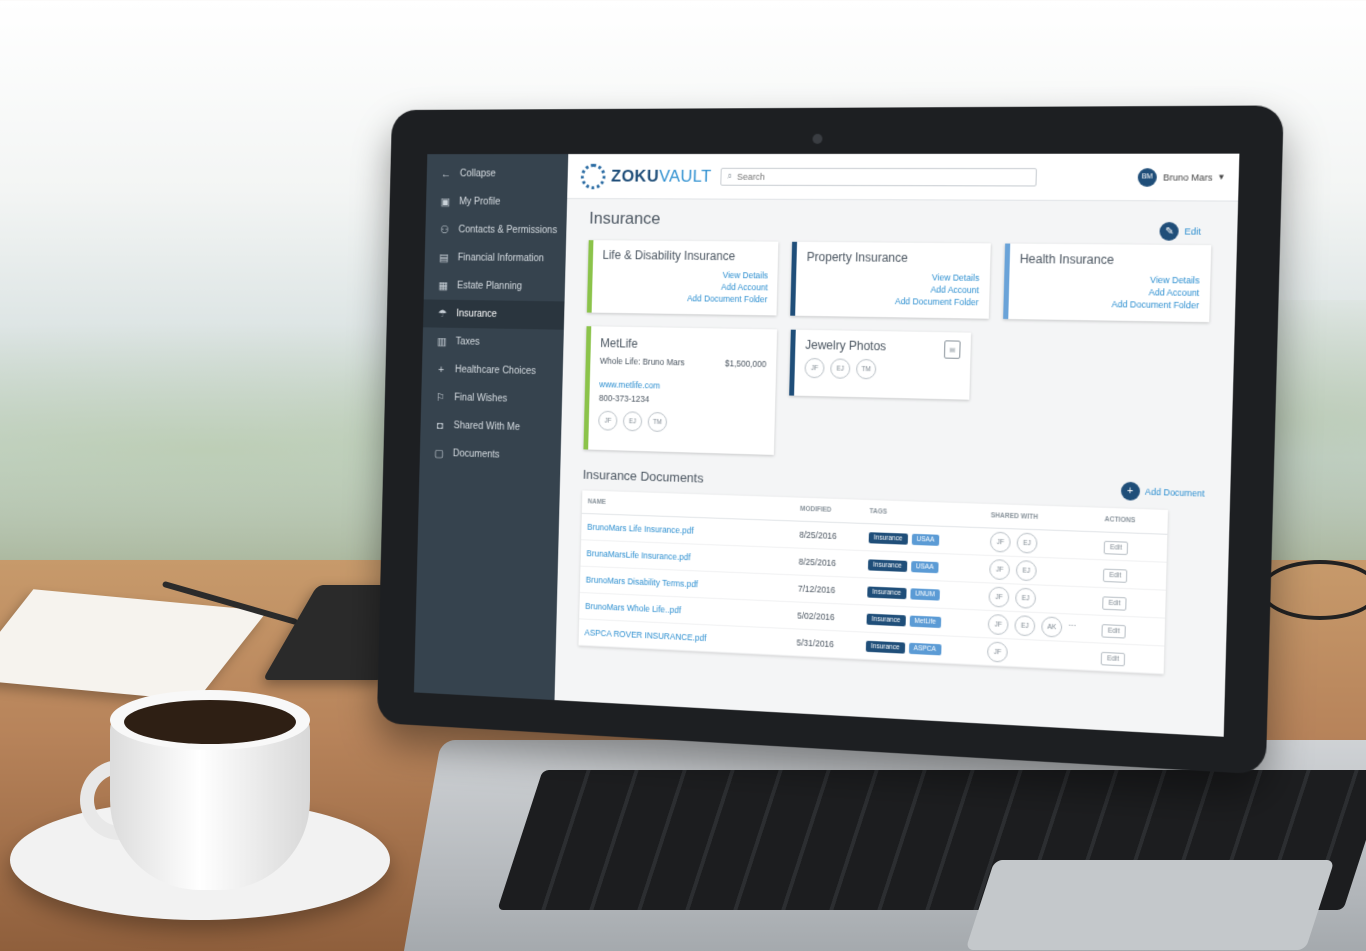 This screenshot has width=1366, height=951. I want to click on sidebar-item-estate: ▦ Estate Planning, so click(495, 287).